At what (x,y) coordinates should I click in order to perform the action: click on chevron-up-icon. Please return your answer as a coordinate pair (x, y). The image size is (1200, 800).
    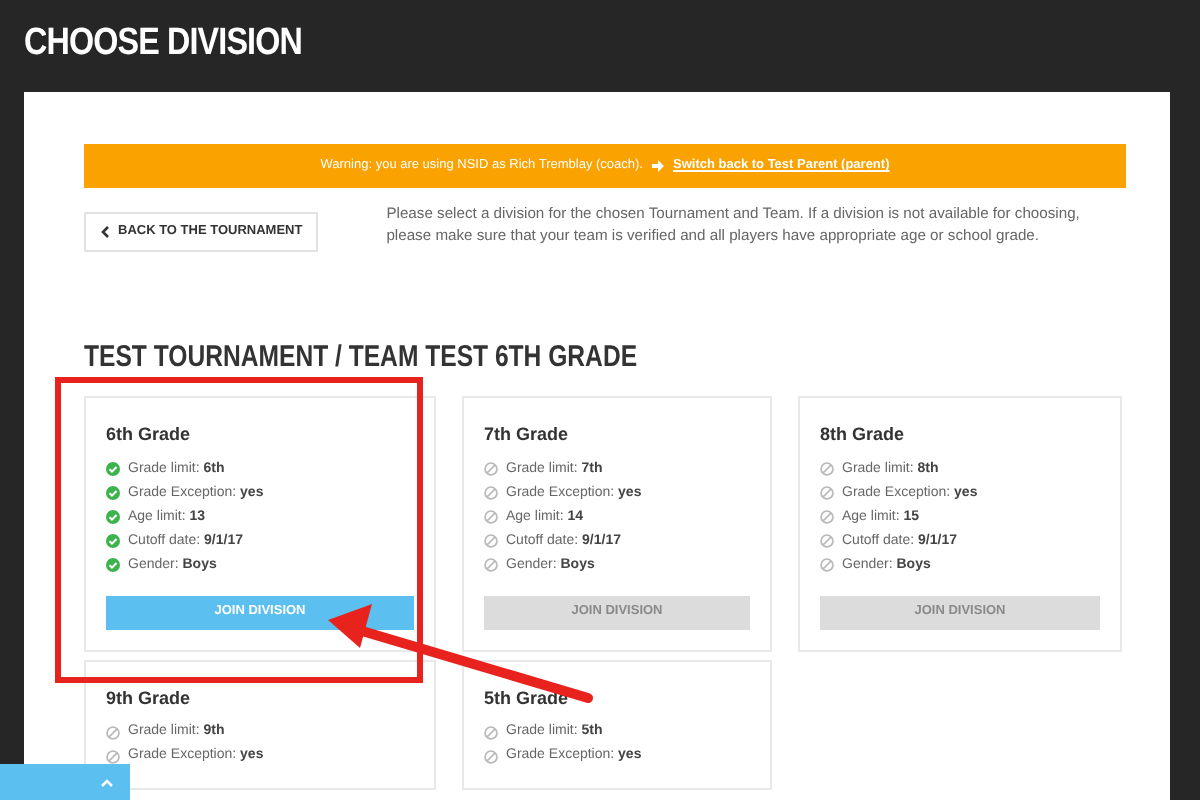
    Looking at the image, I should click on (107, 782).